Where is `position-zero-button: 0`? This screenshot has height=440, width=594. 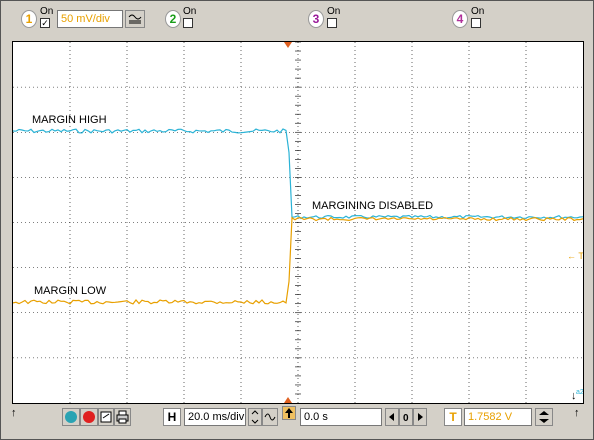
position-zero-button: 0 is located at coordinates (406, 417).